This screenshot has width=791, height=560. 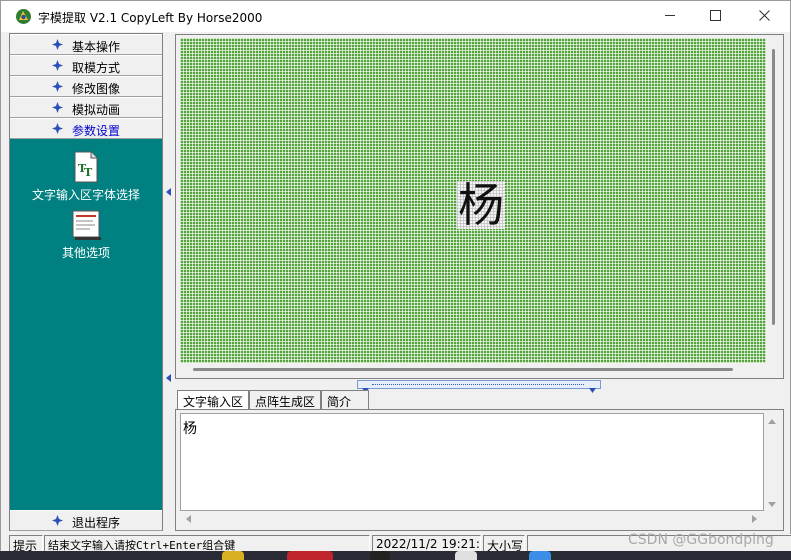 What do you see at coordinates (395, 555) in the screenshot?
I see `taskbar` at bounding box center [395, 555].